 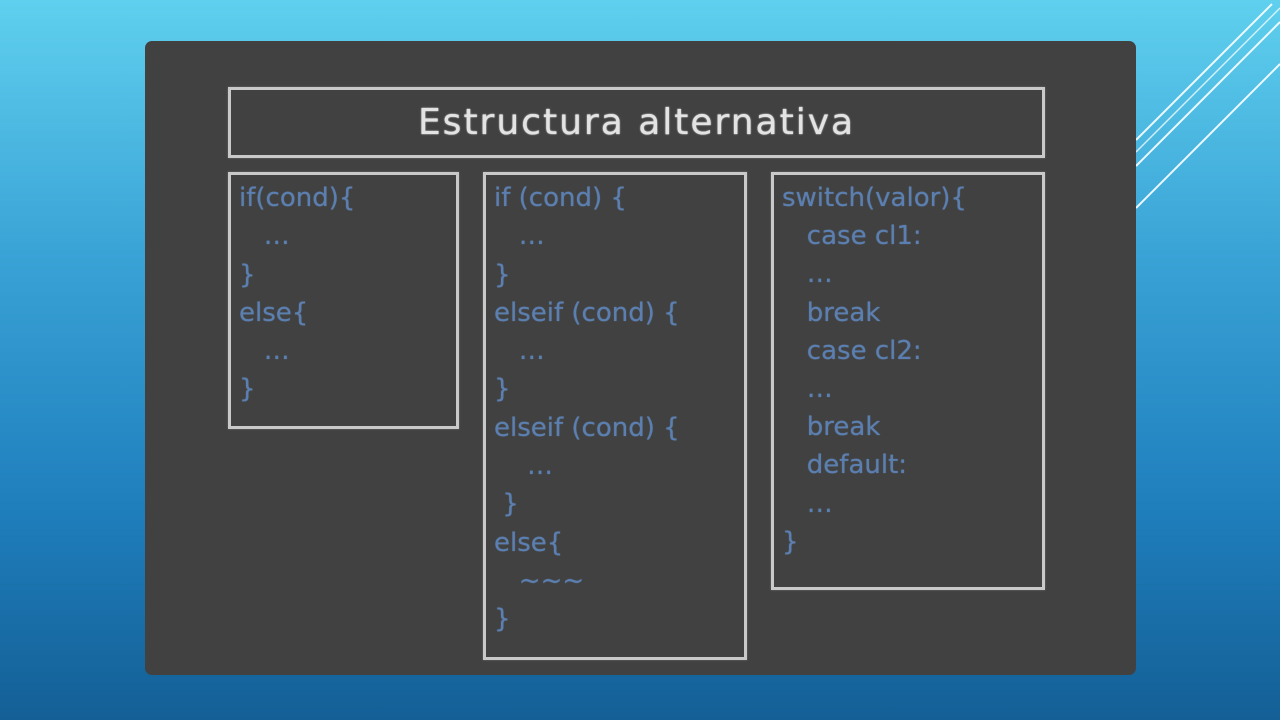 I want to click on code-line: if(cond){, so click(x=297, y=198).